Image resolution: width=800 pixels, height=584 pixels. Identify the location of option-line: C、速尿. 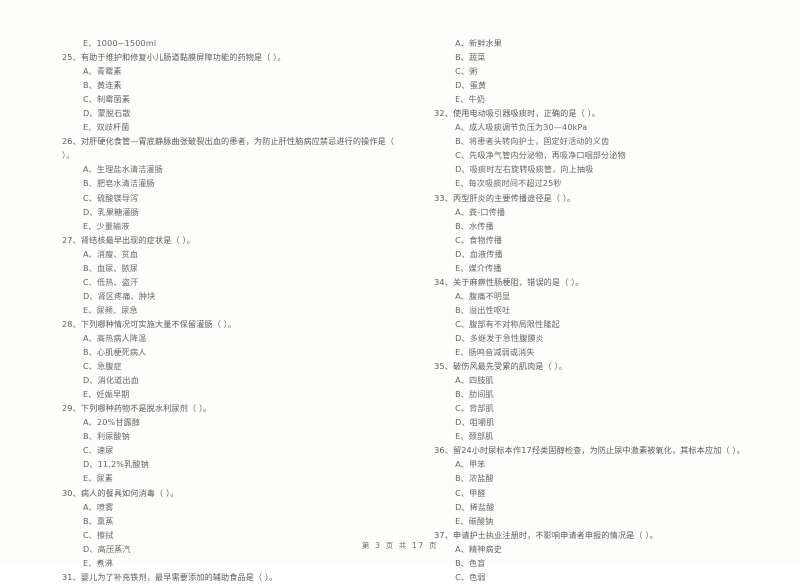
(98, 450).